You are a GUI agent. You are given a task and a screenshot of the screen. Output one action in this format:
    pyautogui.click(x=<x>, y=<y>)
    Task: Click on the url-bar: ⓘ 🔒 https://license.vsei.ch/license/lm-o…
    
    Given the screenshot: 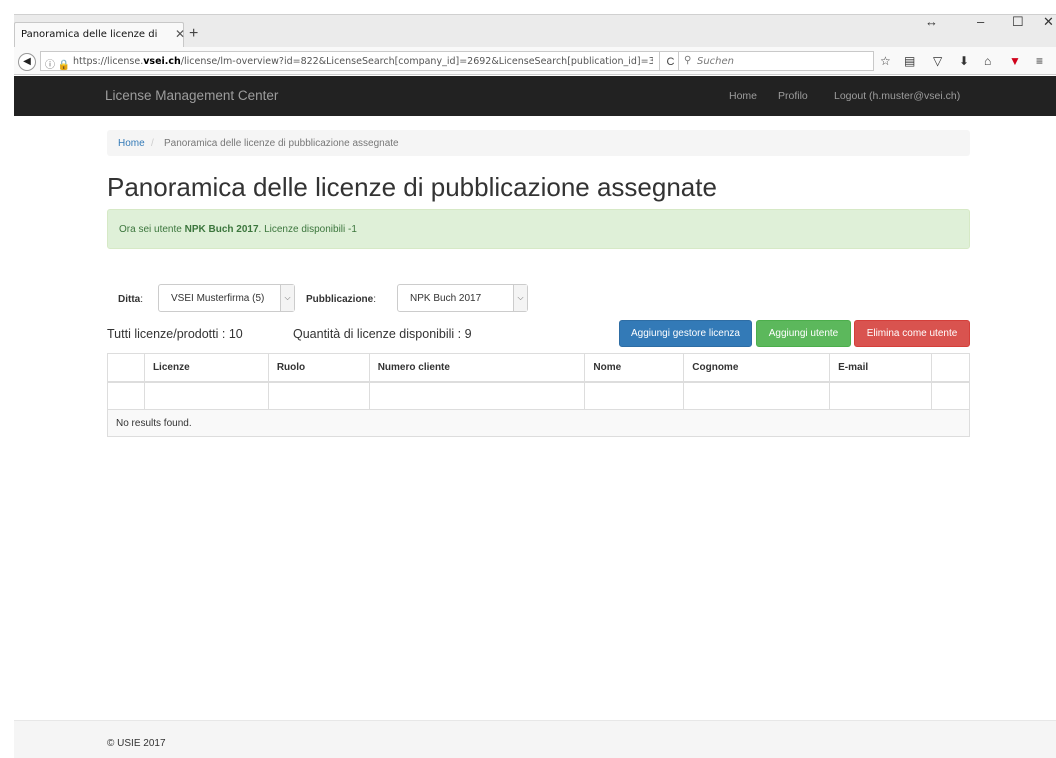 What is the action you would take?
    pyautogui.click(x=350, y=61)
    